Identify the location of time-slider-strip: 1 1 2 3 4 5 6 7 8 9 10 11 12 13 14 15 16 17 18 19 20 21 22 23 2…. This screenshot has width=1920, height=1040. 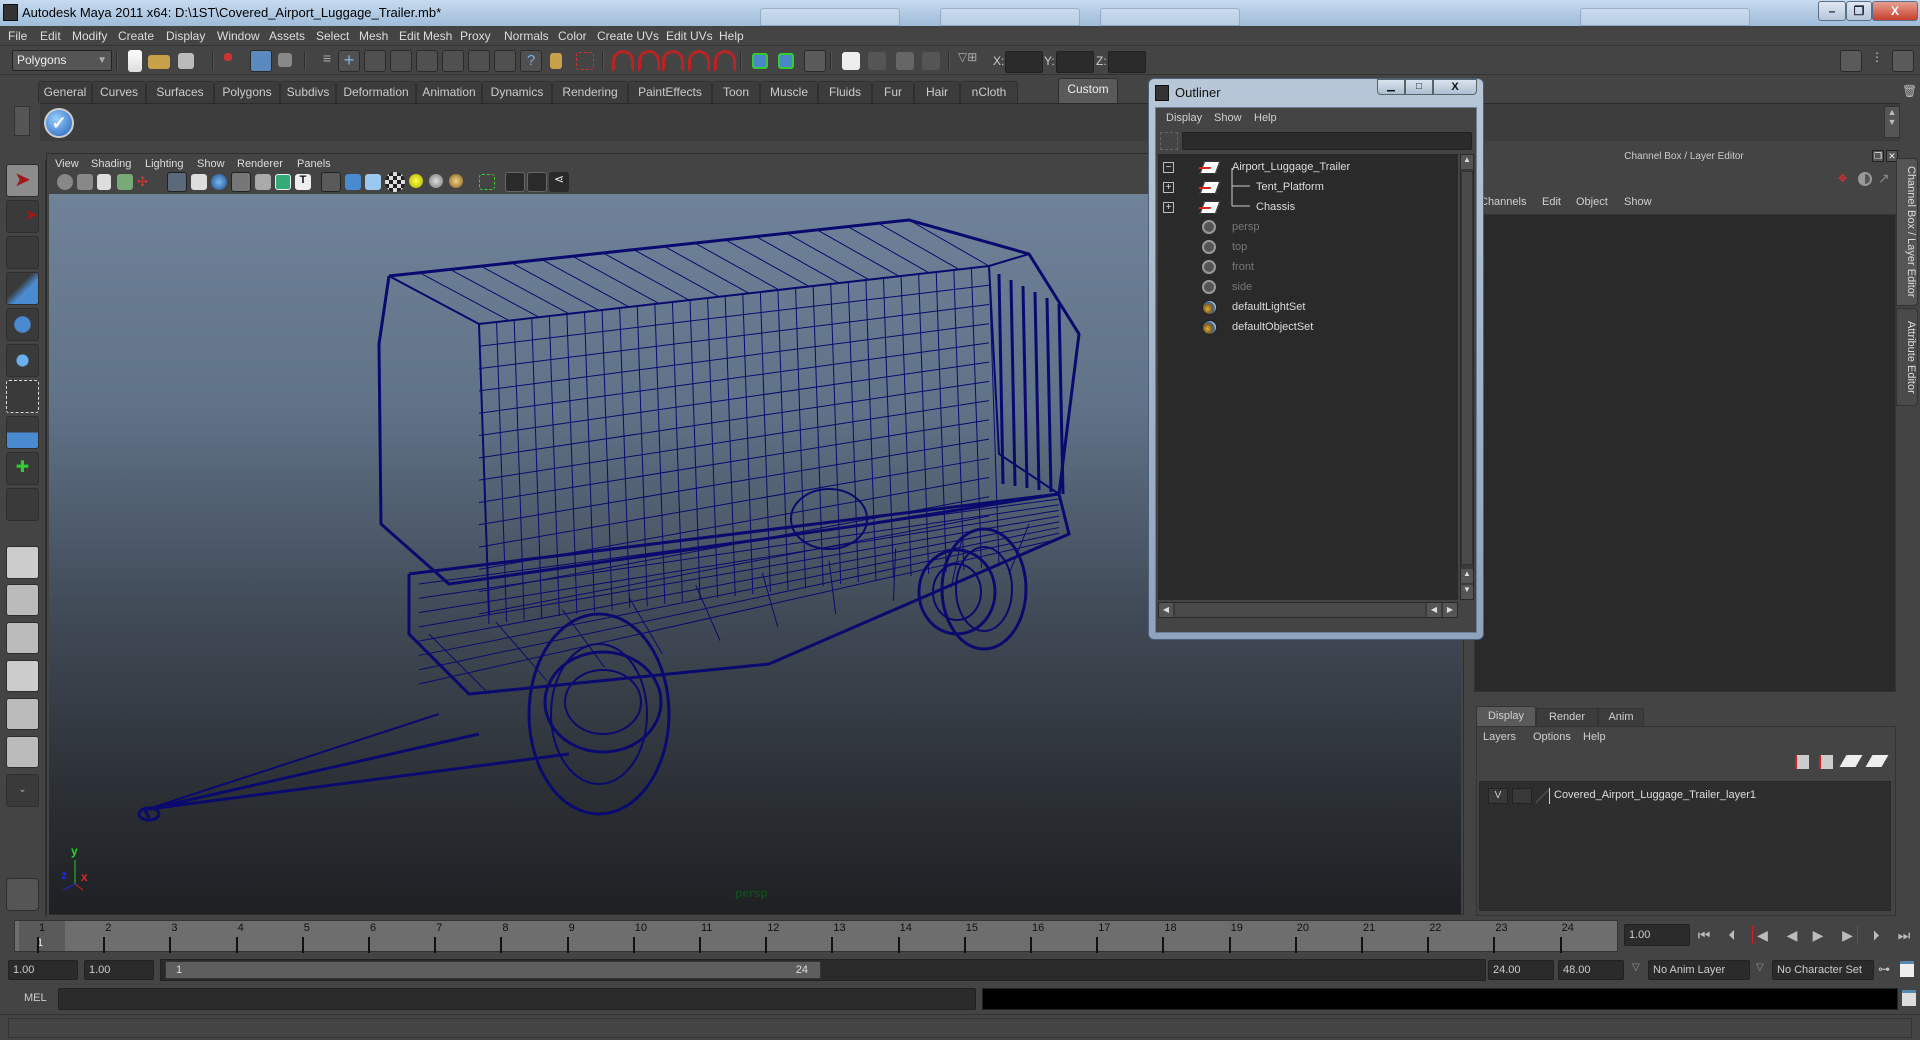
(816, 936).